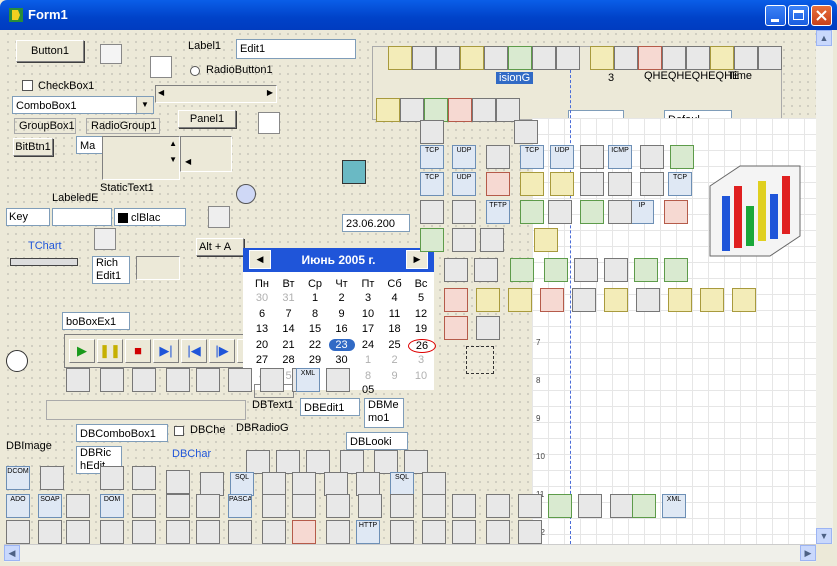 The height and width of the screenshot is (566, 837). I want to click on calendar-day: 14, so click(289, 329).